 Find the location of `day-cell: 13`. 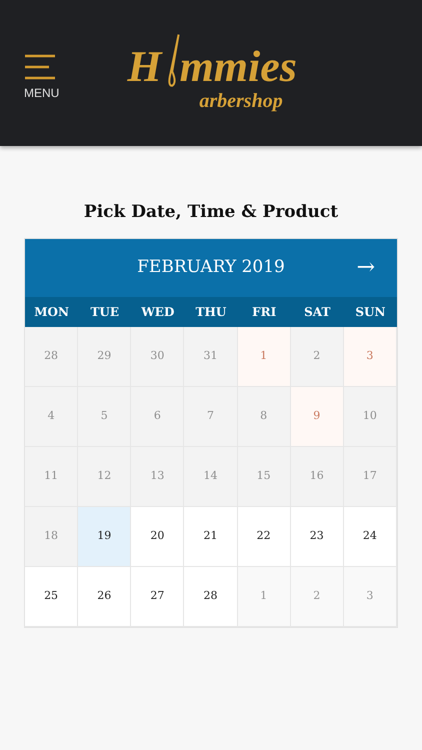

day-cell: 13 is located at coordinates (157, 476).